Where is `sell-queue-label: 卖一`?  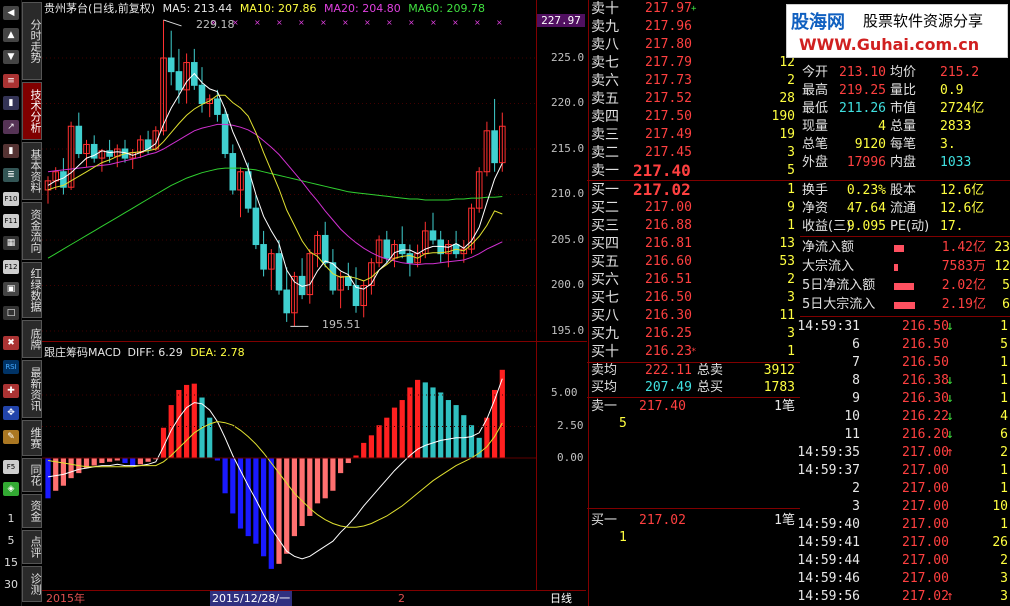
sell-queue-label: 卖一 is located at coordinates (604, 406).